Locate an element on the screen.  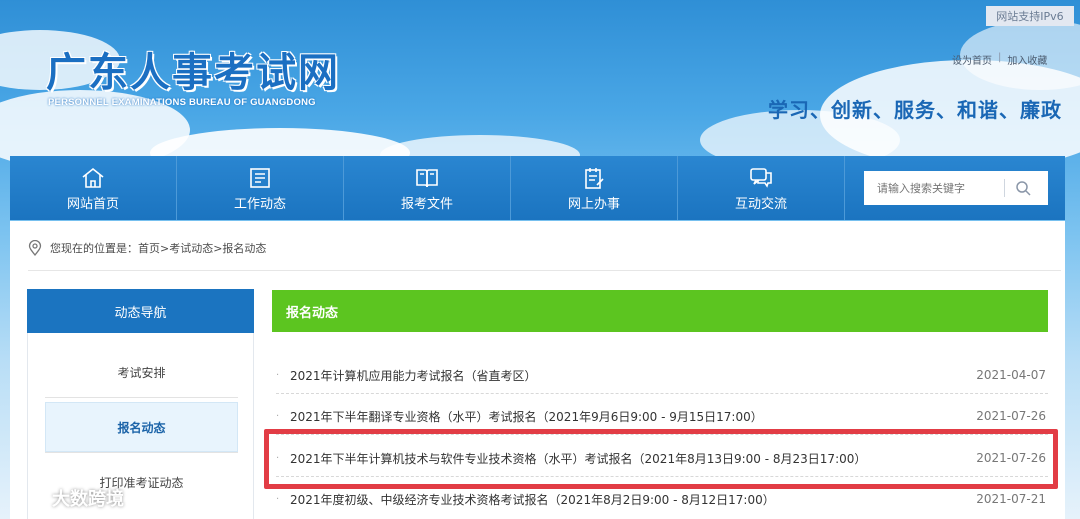
search-box is located at coordinates (956, 188).